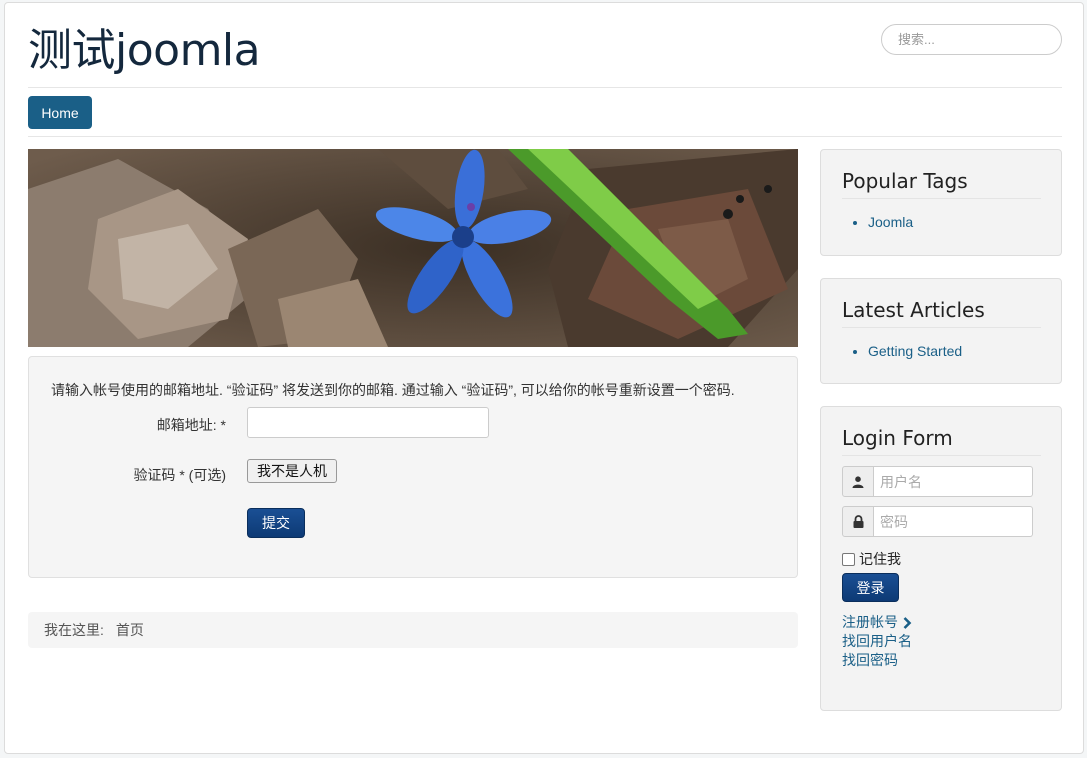  What do you see at coordinates (191, 425) in the screenshot?
I see `email-label: 邮箱地址: *` at bounding box center [191, 425].